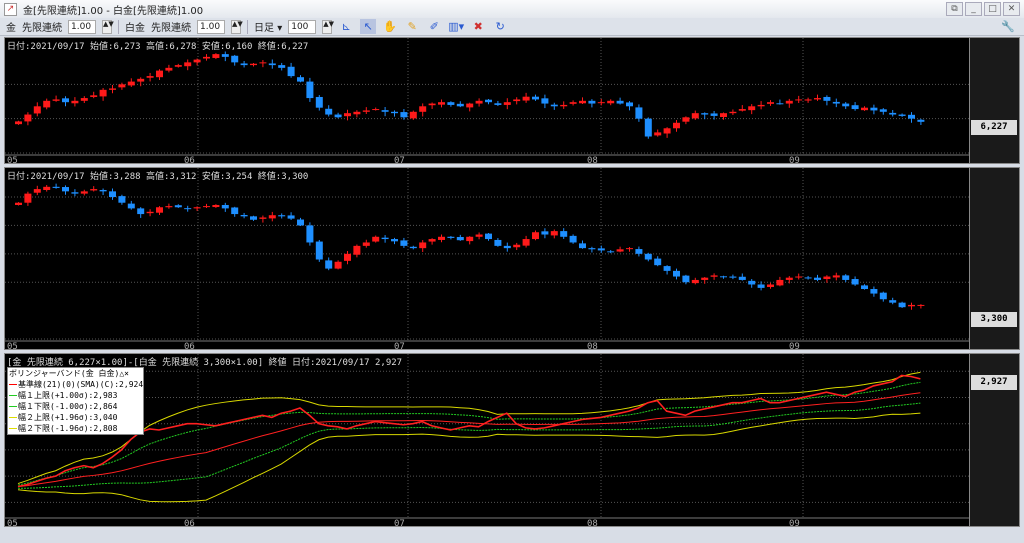 This screenshot has height=543, width=1024. I want to click on period-select: 日足 ▾, so click(268, 26).